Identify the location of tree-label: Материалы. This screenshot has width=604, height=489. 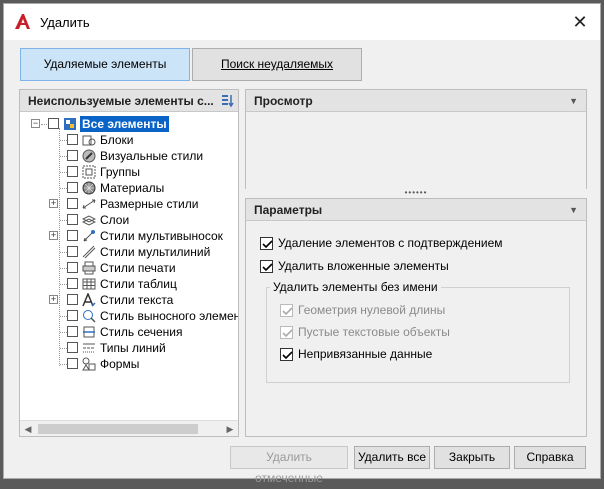
(132, 188).